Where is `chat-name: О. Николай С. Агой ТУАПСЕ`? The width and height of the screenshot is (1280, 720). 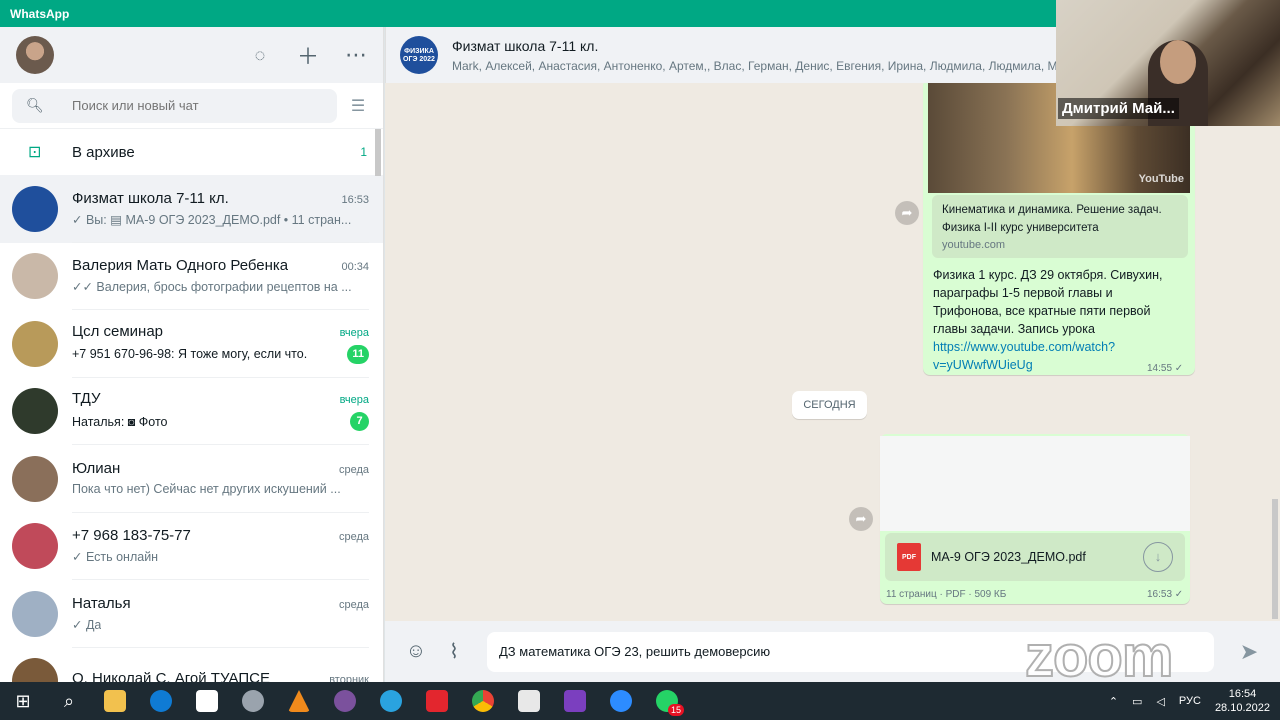 chat-name: О. Николай С. Агой ТУАПСЕ is located at coordinates (171, 675).